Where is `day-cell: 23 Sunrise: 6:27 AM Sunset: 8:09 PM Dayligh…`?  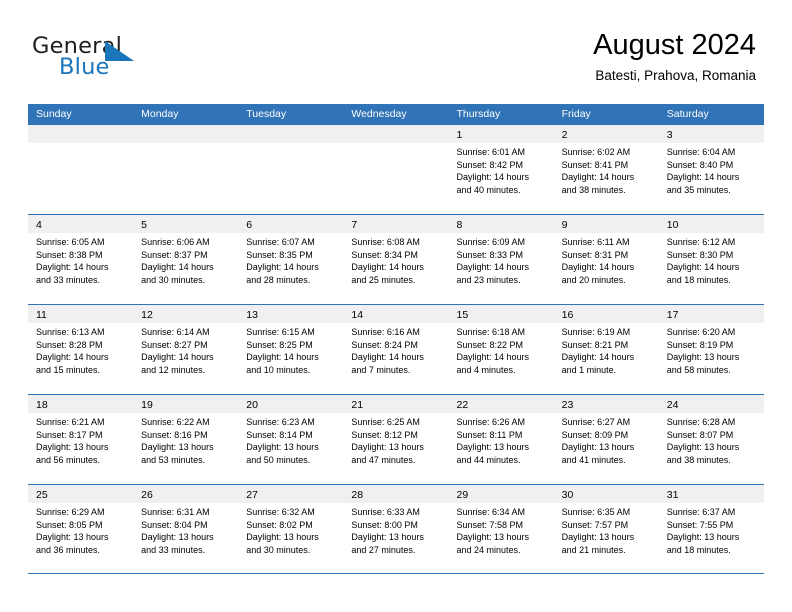
day-cell: 23 Sunrise: 6:27 AM Sunset: 8:09 PM Dayligh… is located at coordinates (606, 439).